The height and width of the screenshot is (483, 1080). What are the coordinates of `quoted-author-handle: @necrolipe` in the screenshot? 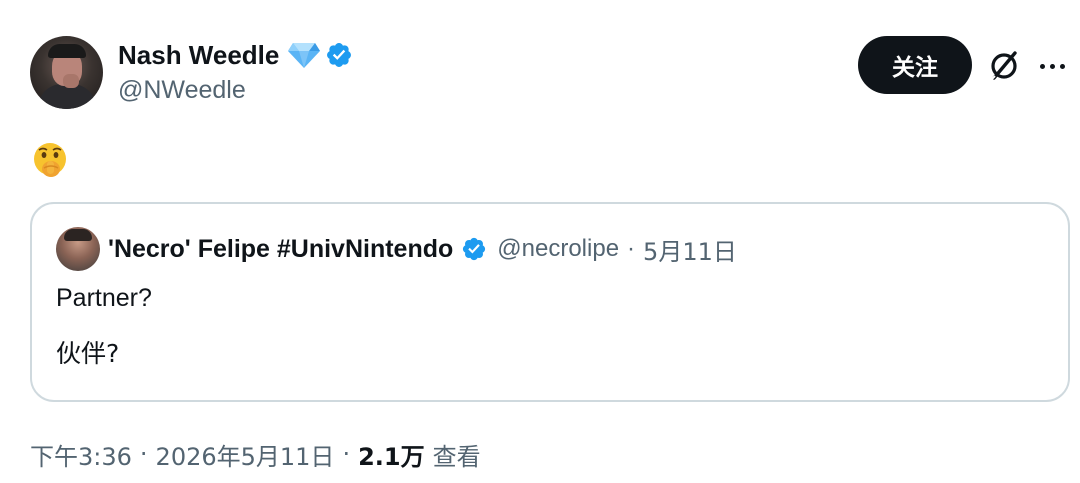 It's located at (558, 249).